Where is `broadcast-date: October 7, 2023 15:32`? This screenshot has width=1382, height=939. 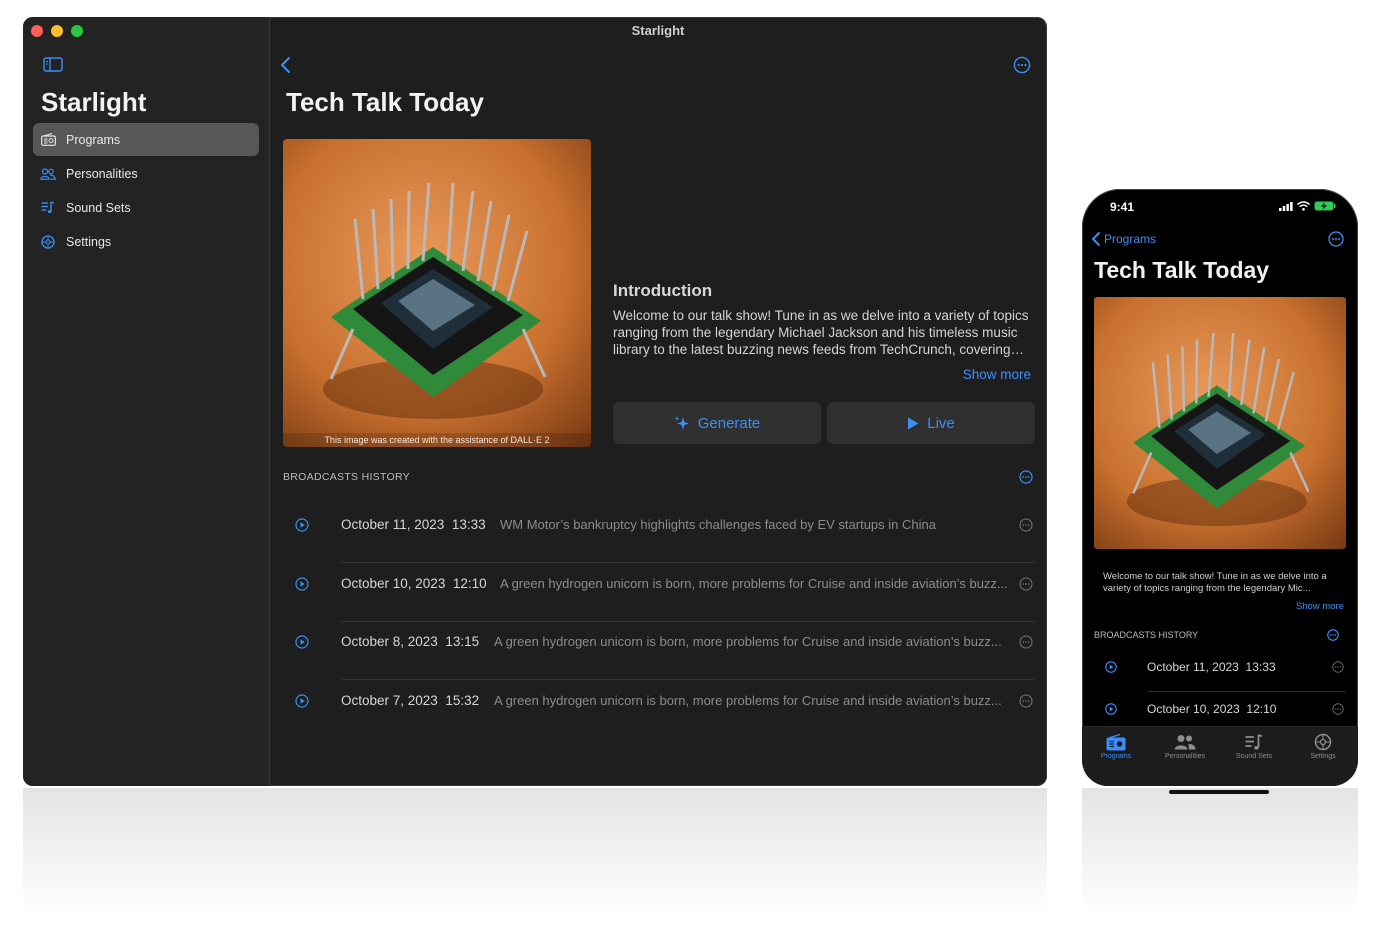
broadcast-date: October 7, 2023 15:32 is located at coordinates (410, 700).